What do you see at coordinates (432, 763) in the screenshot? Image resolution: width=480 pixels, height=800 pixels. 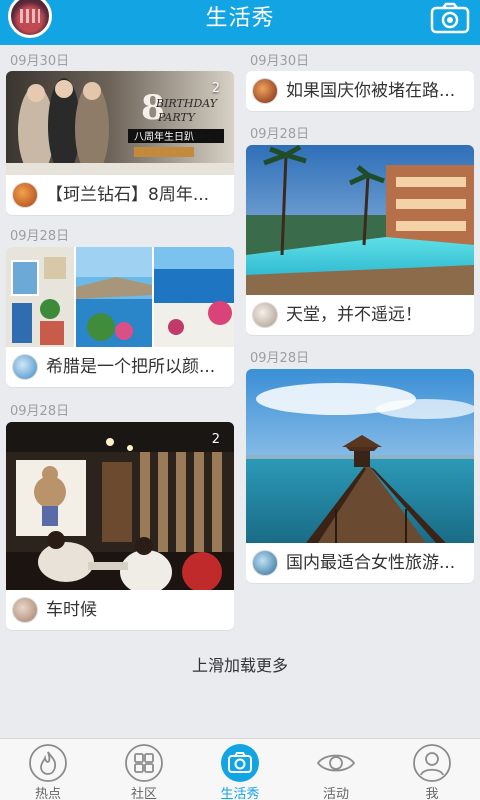 I see `person-icon` at bounding box center [432, 763].